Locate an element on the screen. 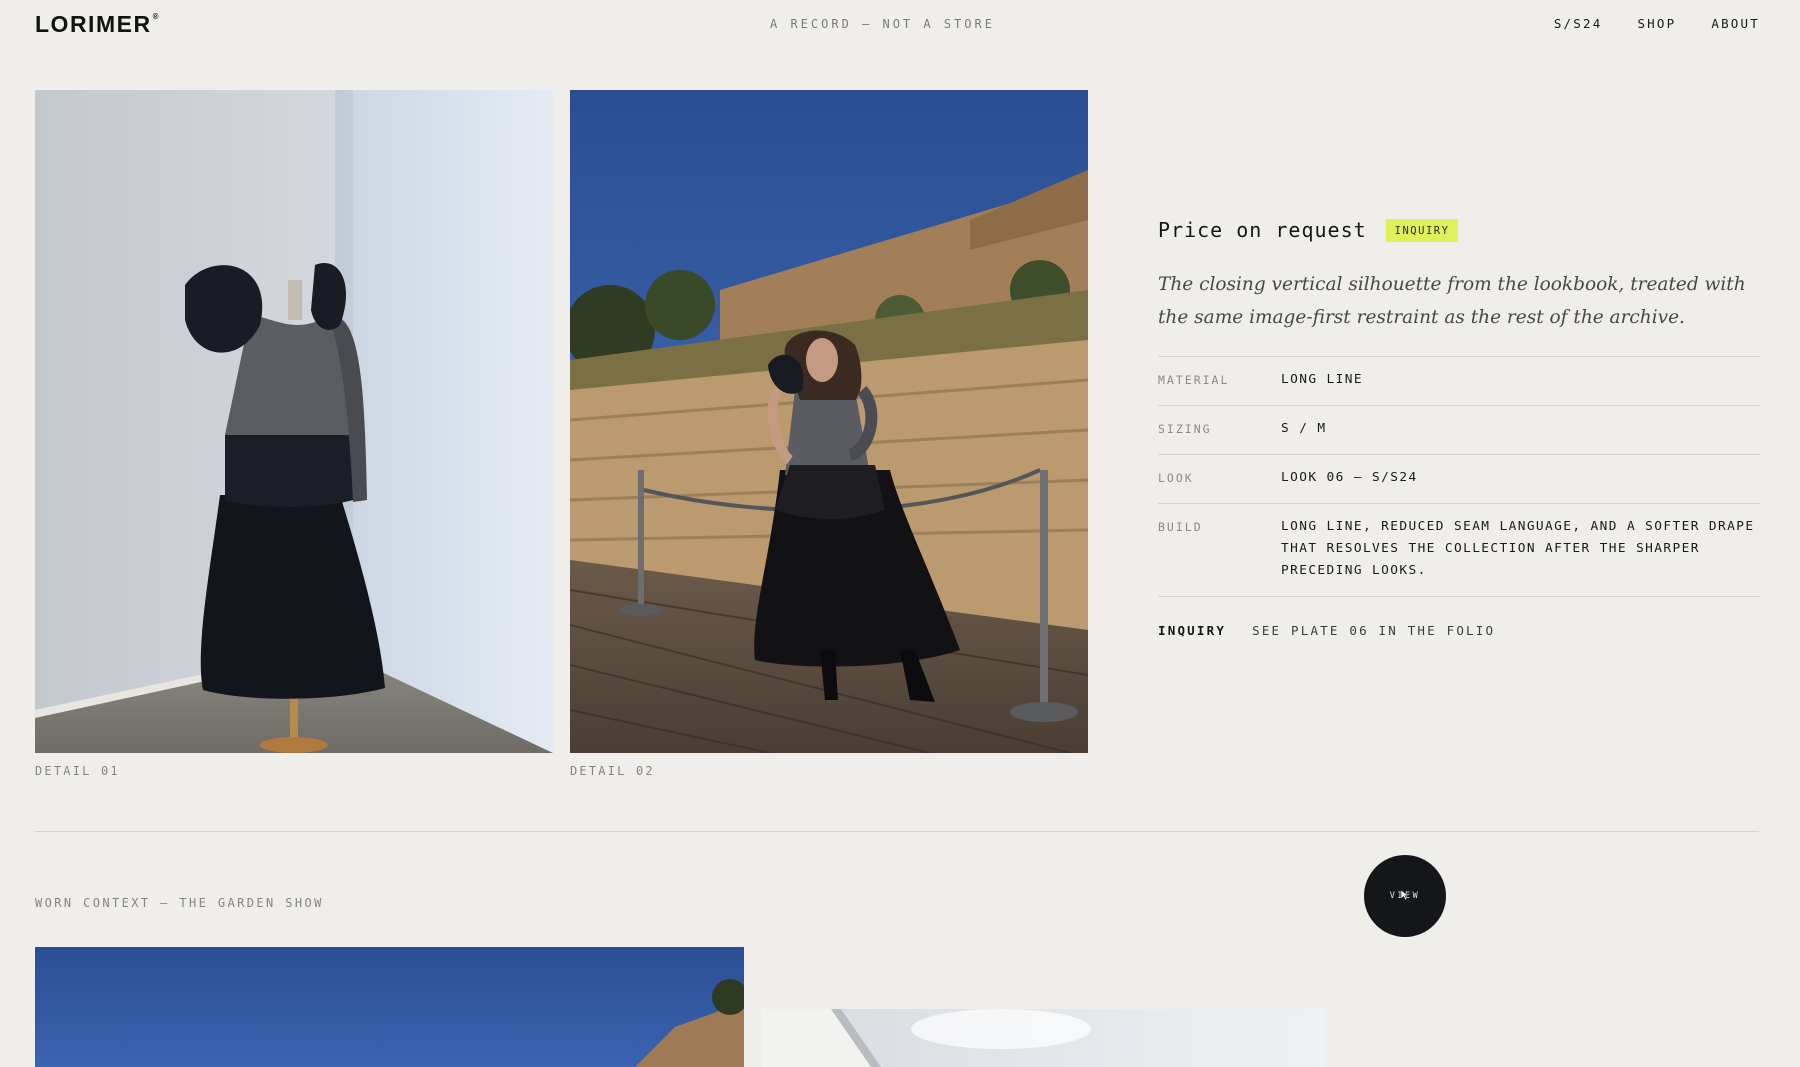 This screenshot has height=1067, width=1800. spec-label: LOOK is located at coordinates (1176, 478).